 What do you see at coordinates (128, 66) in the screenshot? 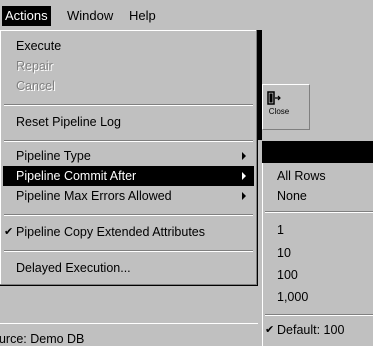
I see `menu-item-repair: Repair` at bounding box center [128, 66].